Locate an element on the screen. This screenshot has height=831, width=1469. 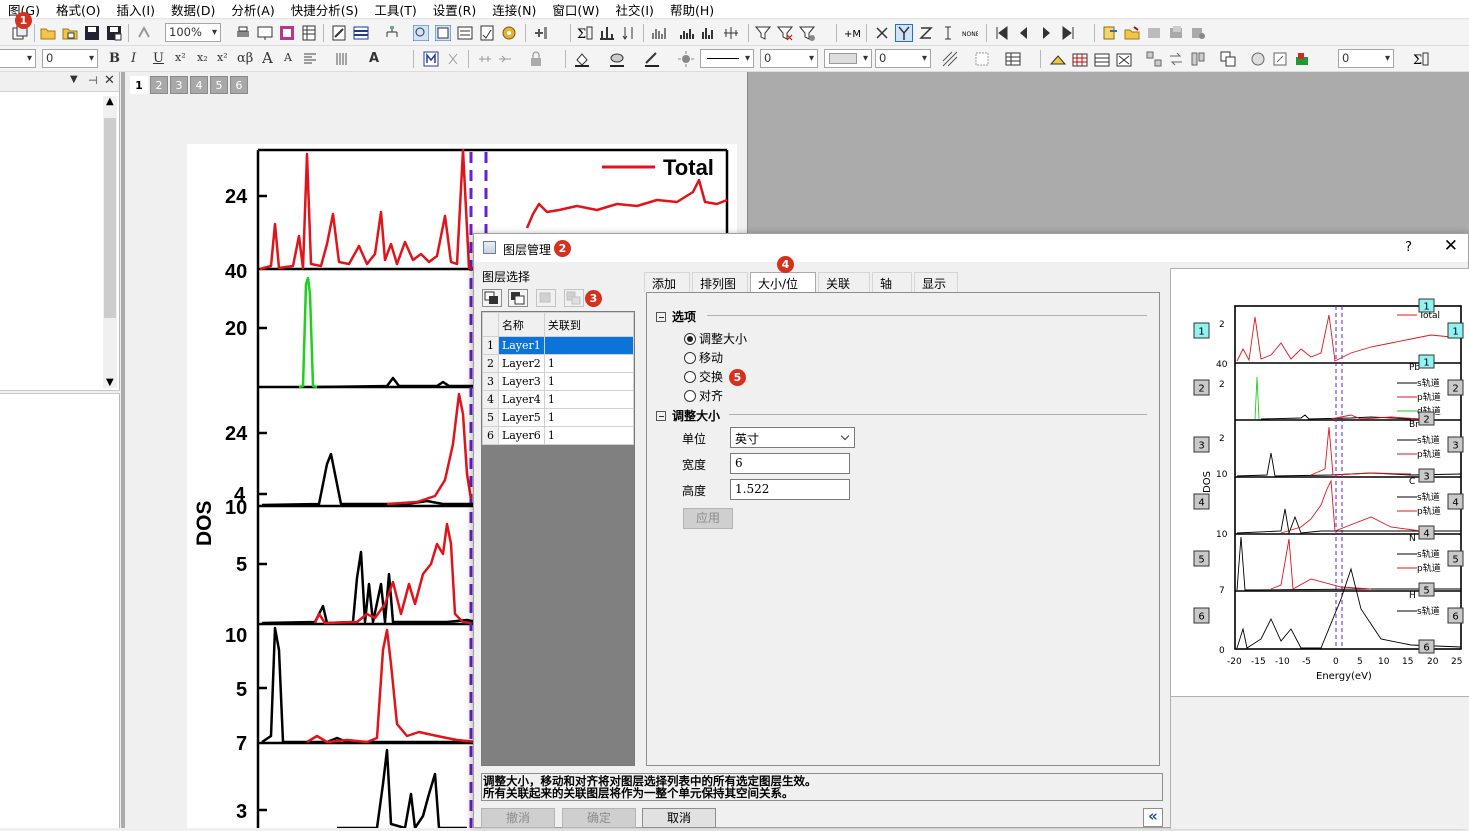
layer-badge: 6 is located at coordinates (1426, 648).